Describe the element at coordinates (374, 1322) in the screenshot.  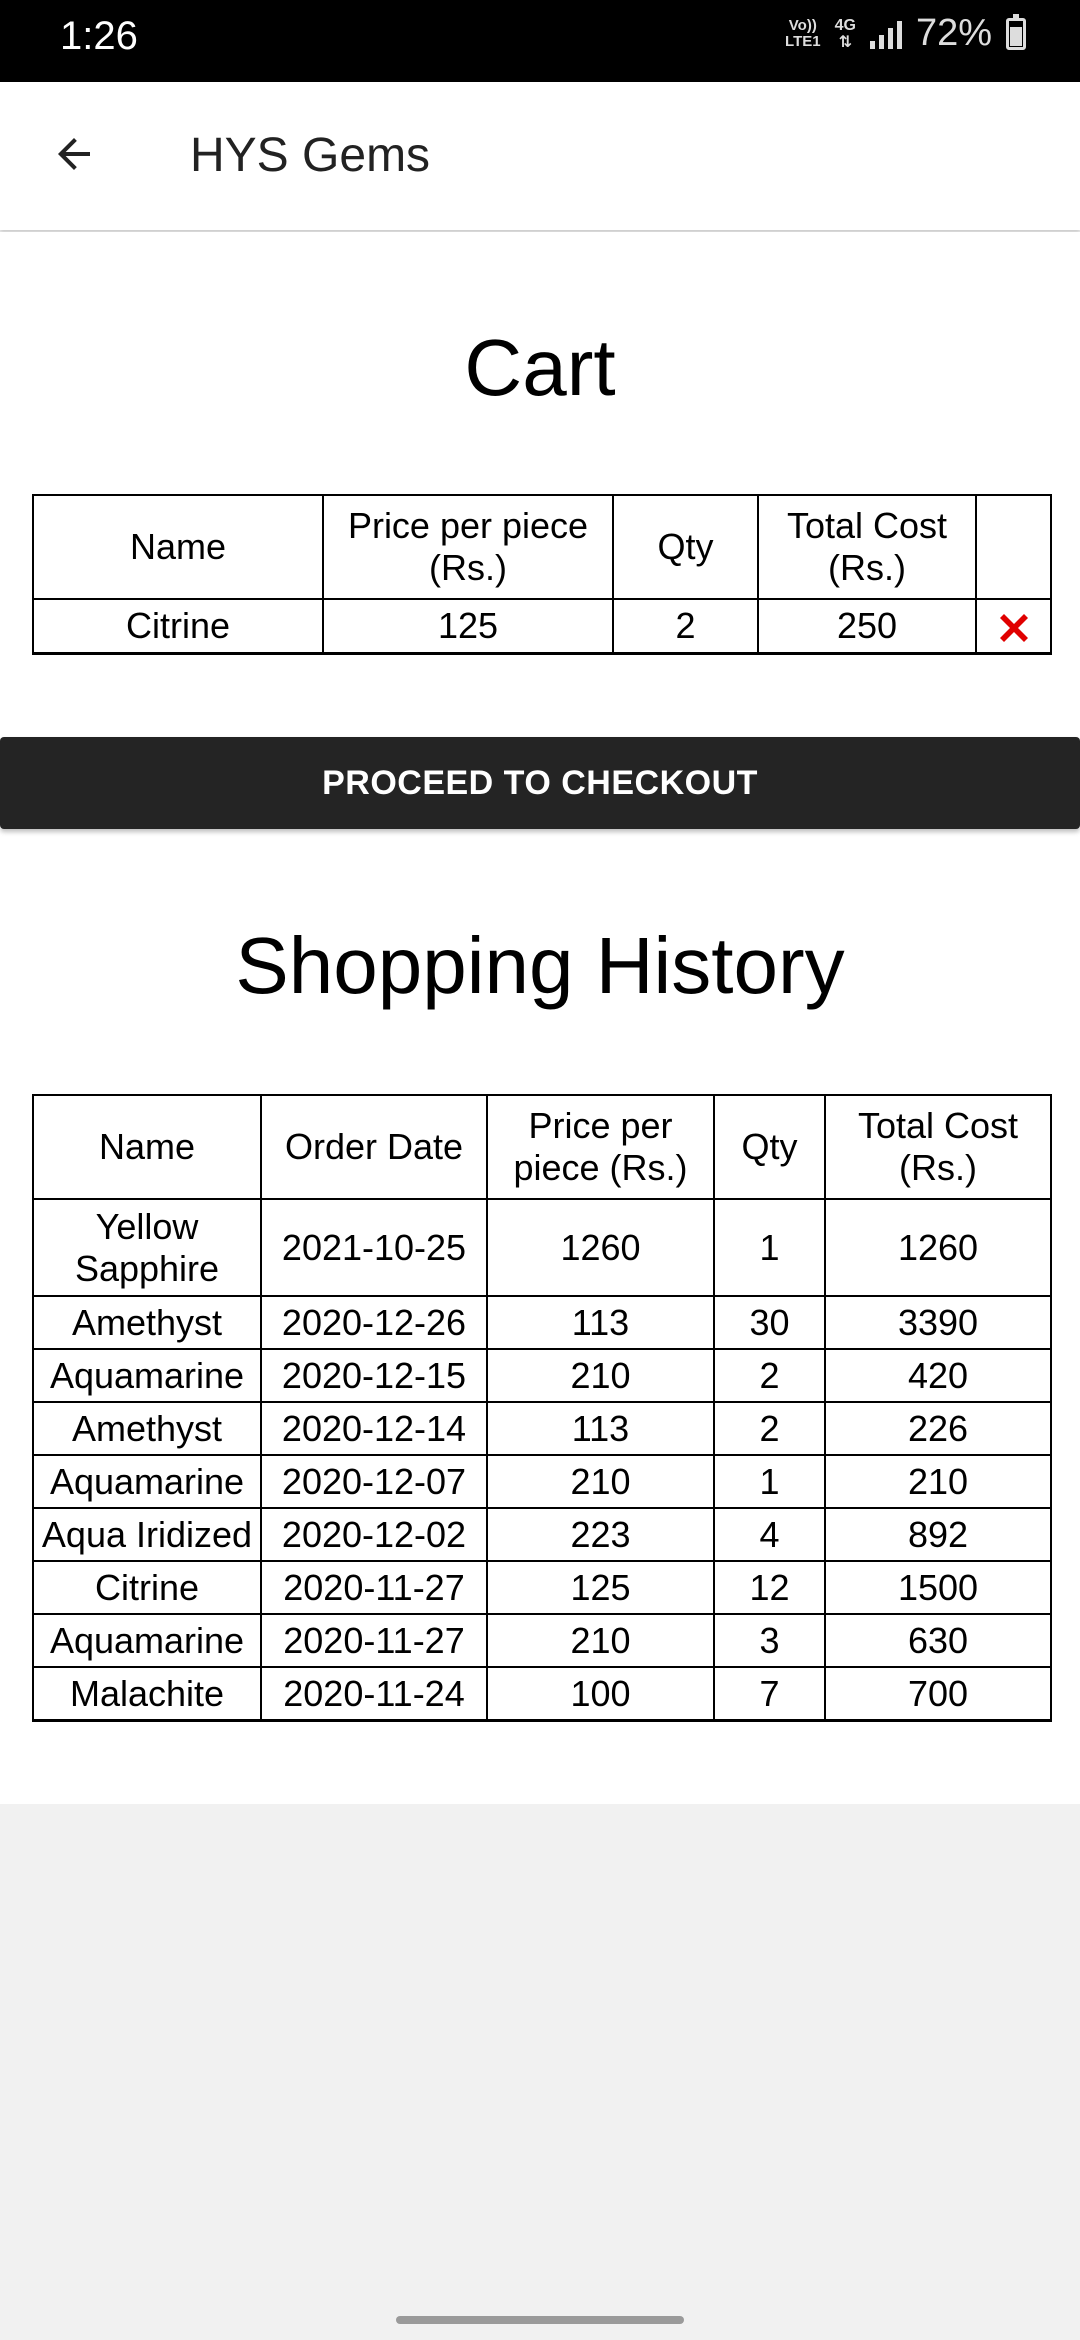
I see `history-date: 2020-12-26` at that location.